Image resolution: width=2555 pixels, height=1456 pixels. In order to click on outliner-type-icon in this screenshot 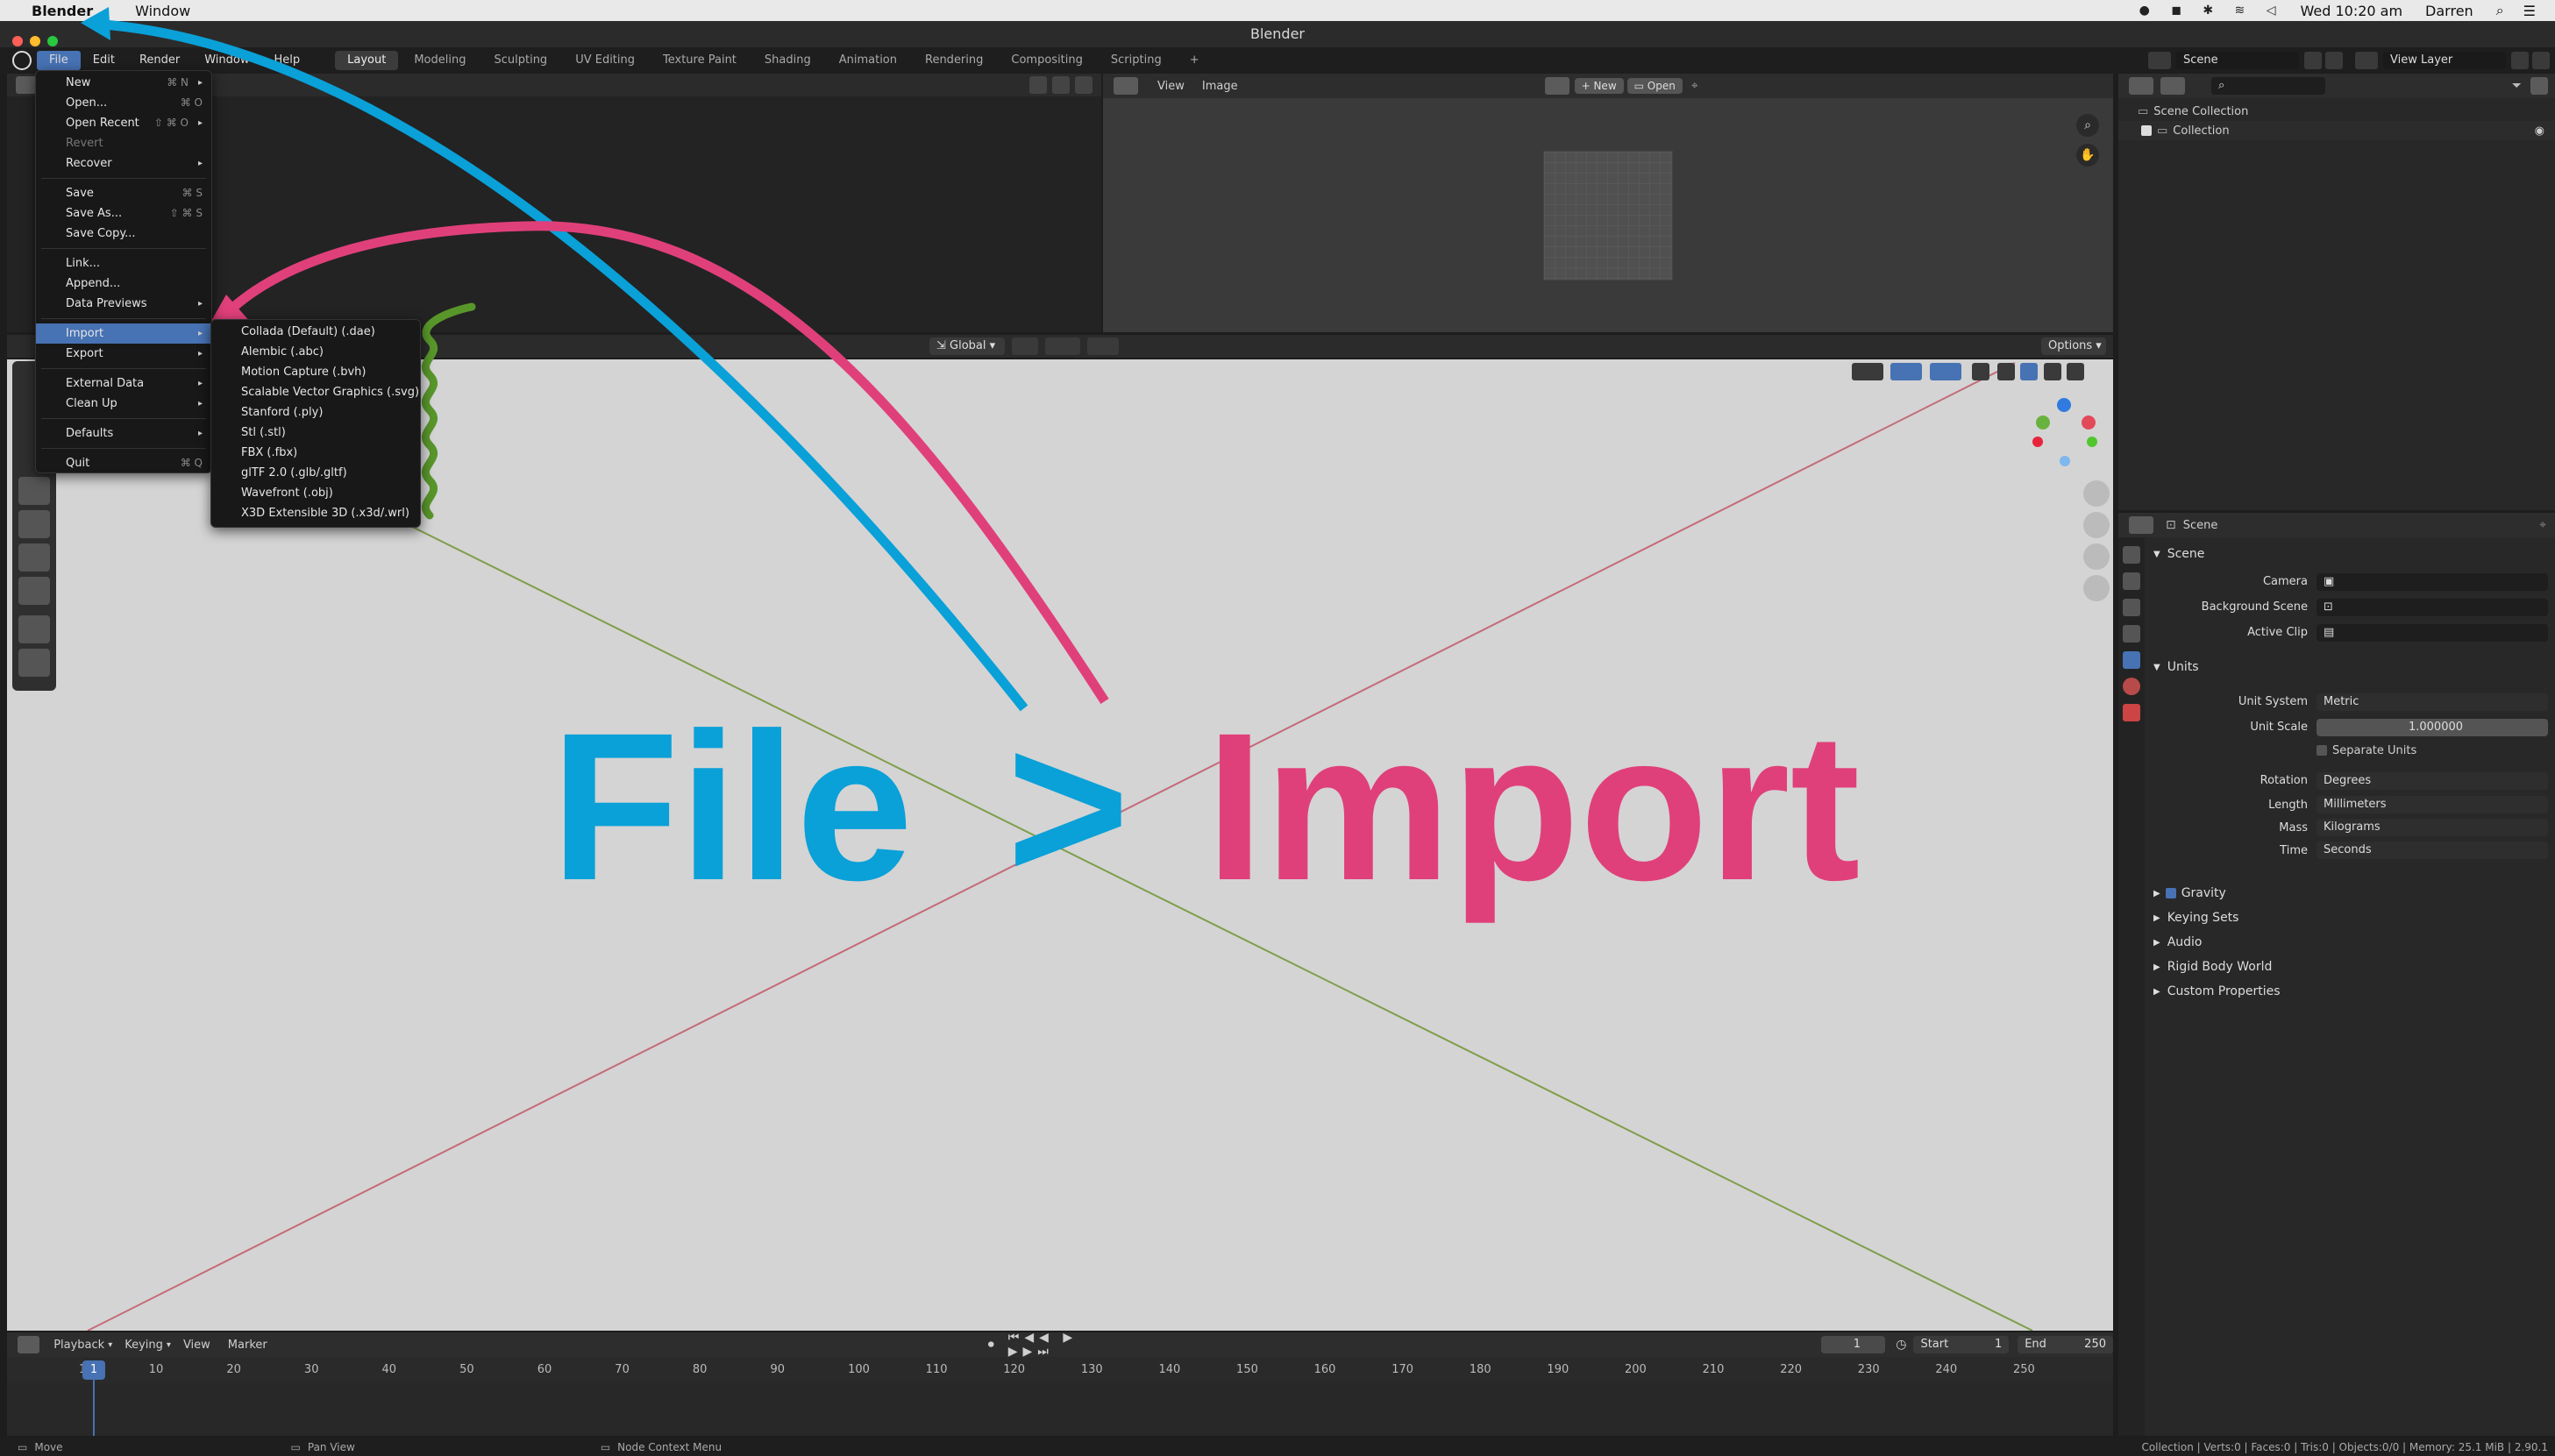, I will do `click(2141, 86)`.